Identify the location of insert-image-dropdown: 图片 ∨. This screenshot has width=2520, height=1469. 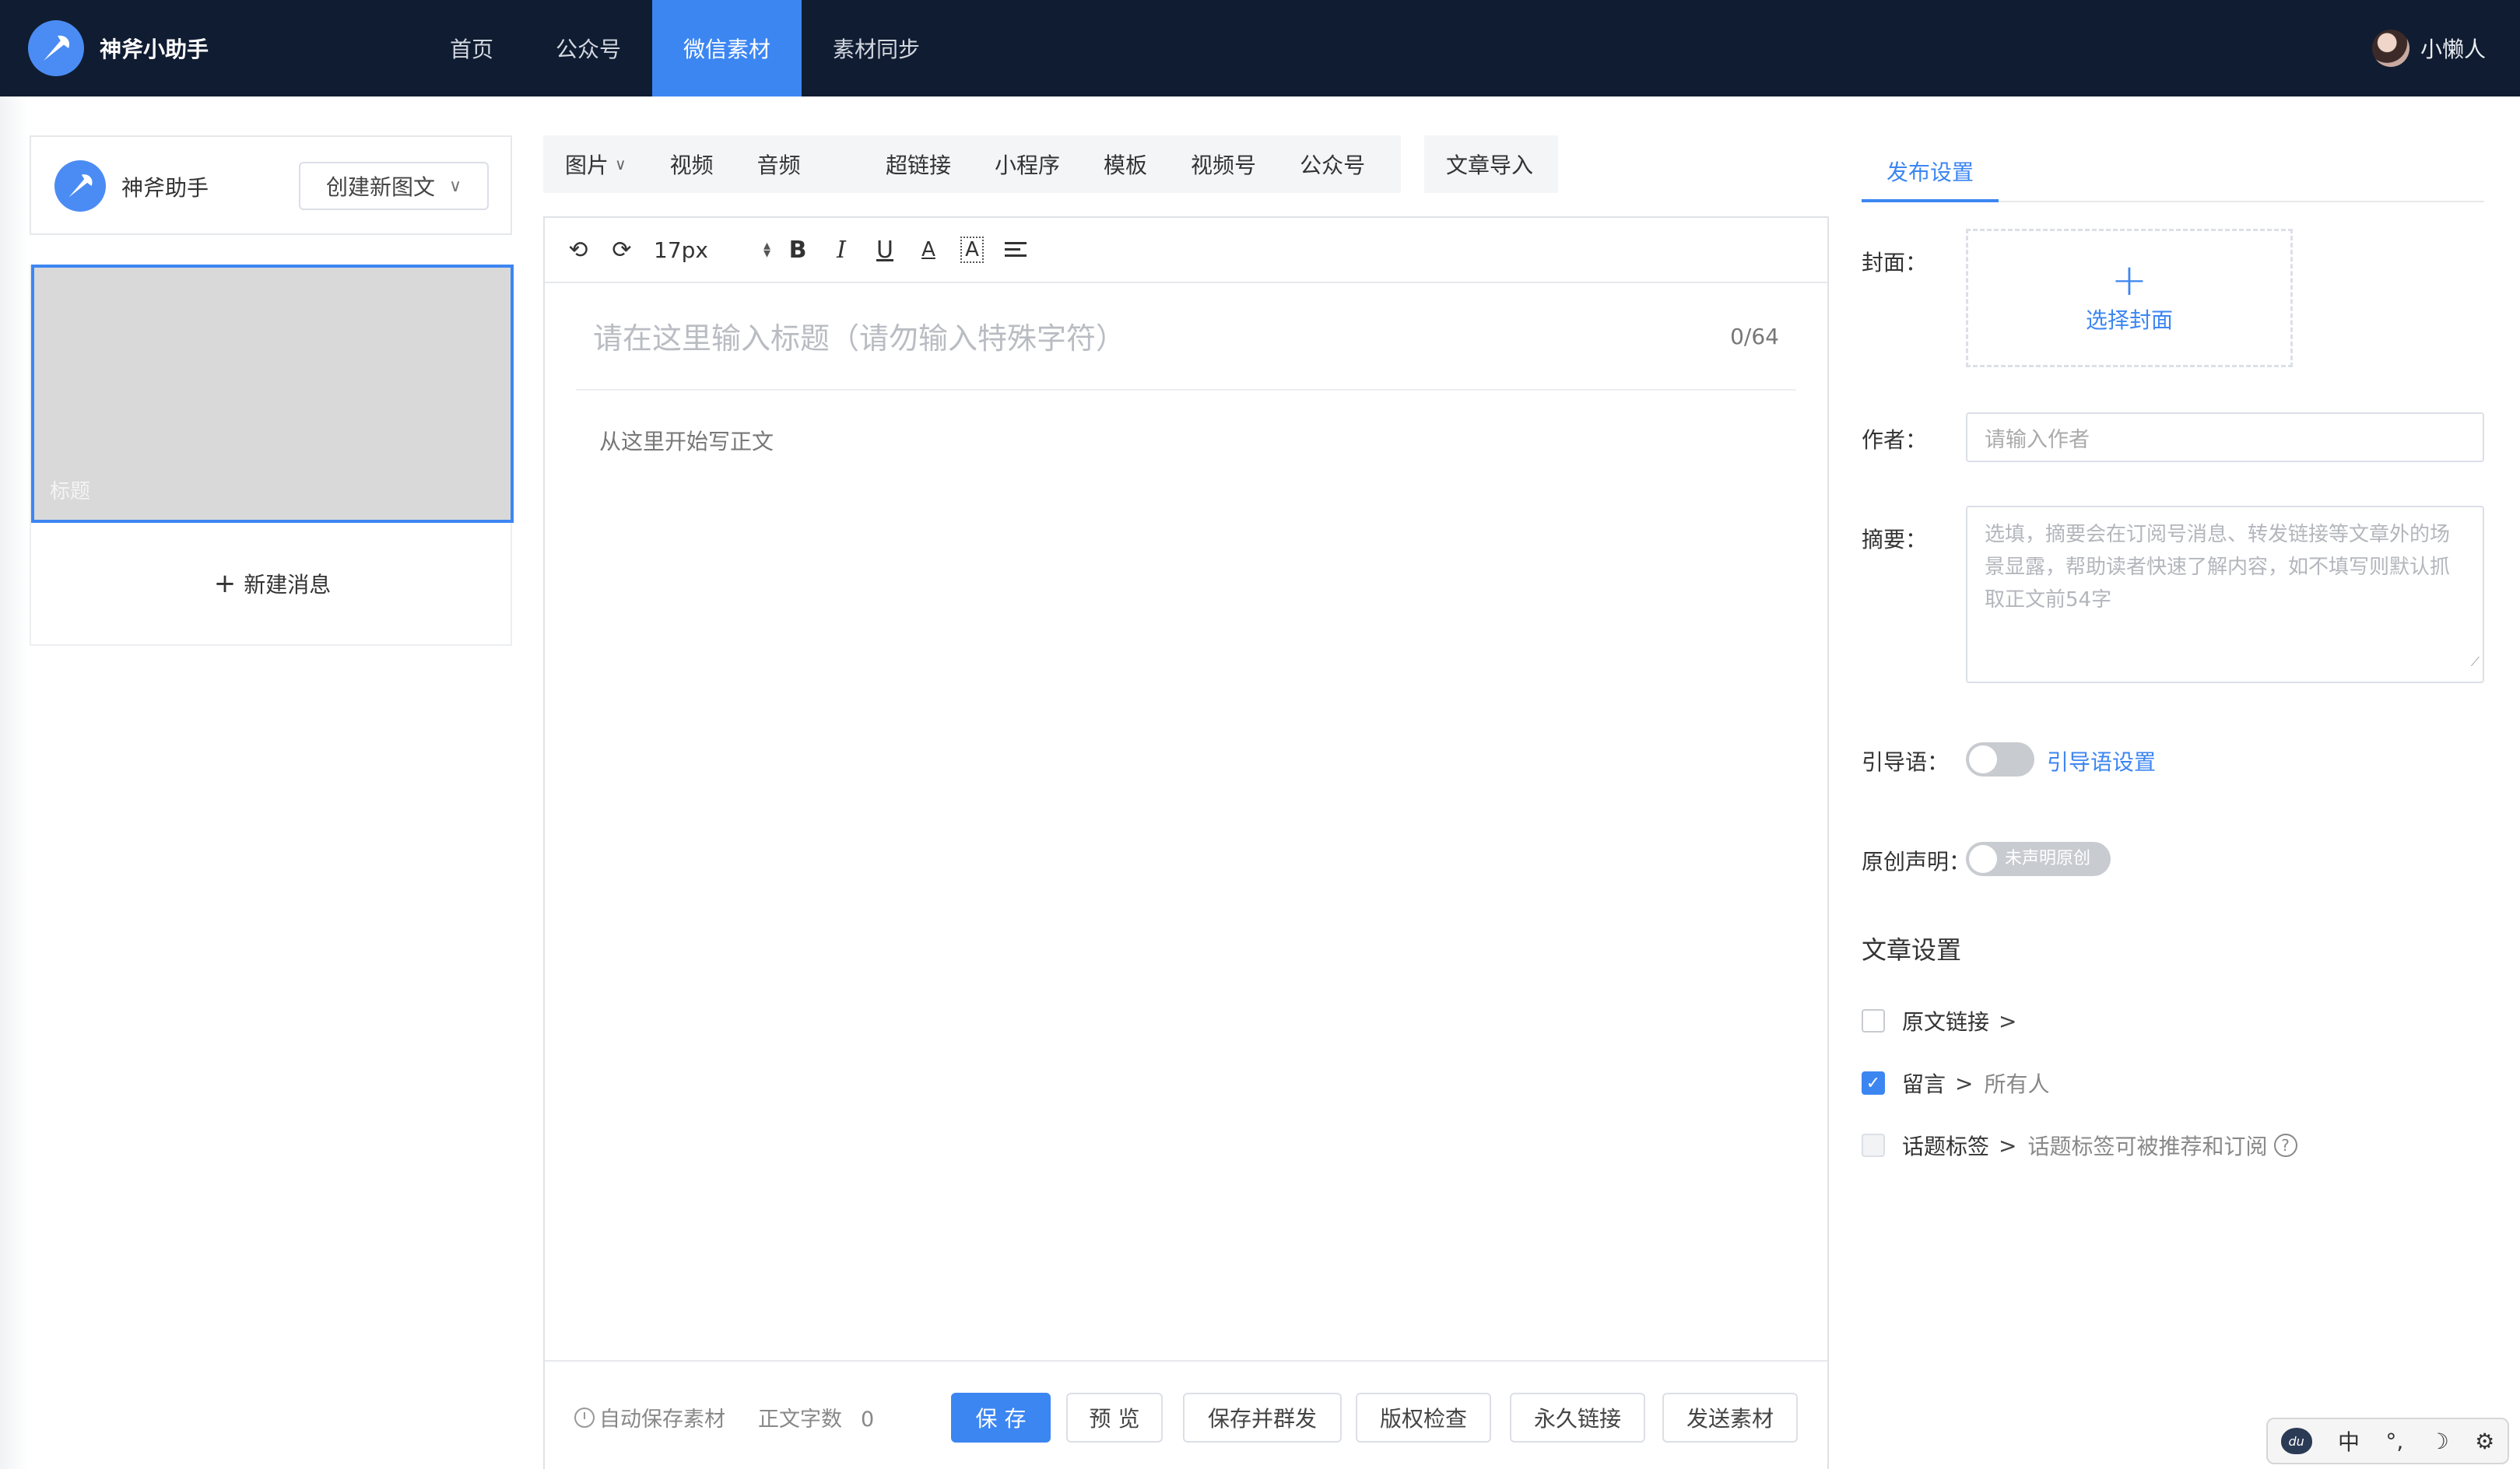
(595, 164).